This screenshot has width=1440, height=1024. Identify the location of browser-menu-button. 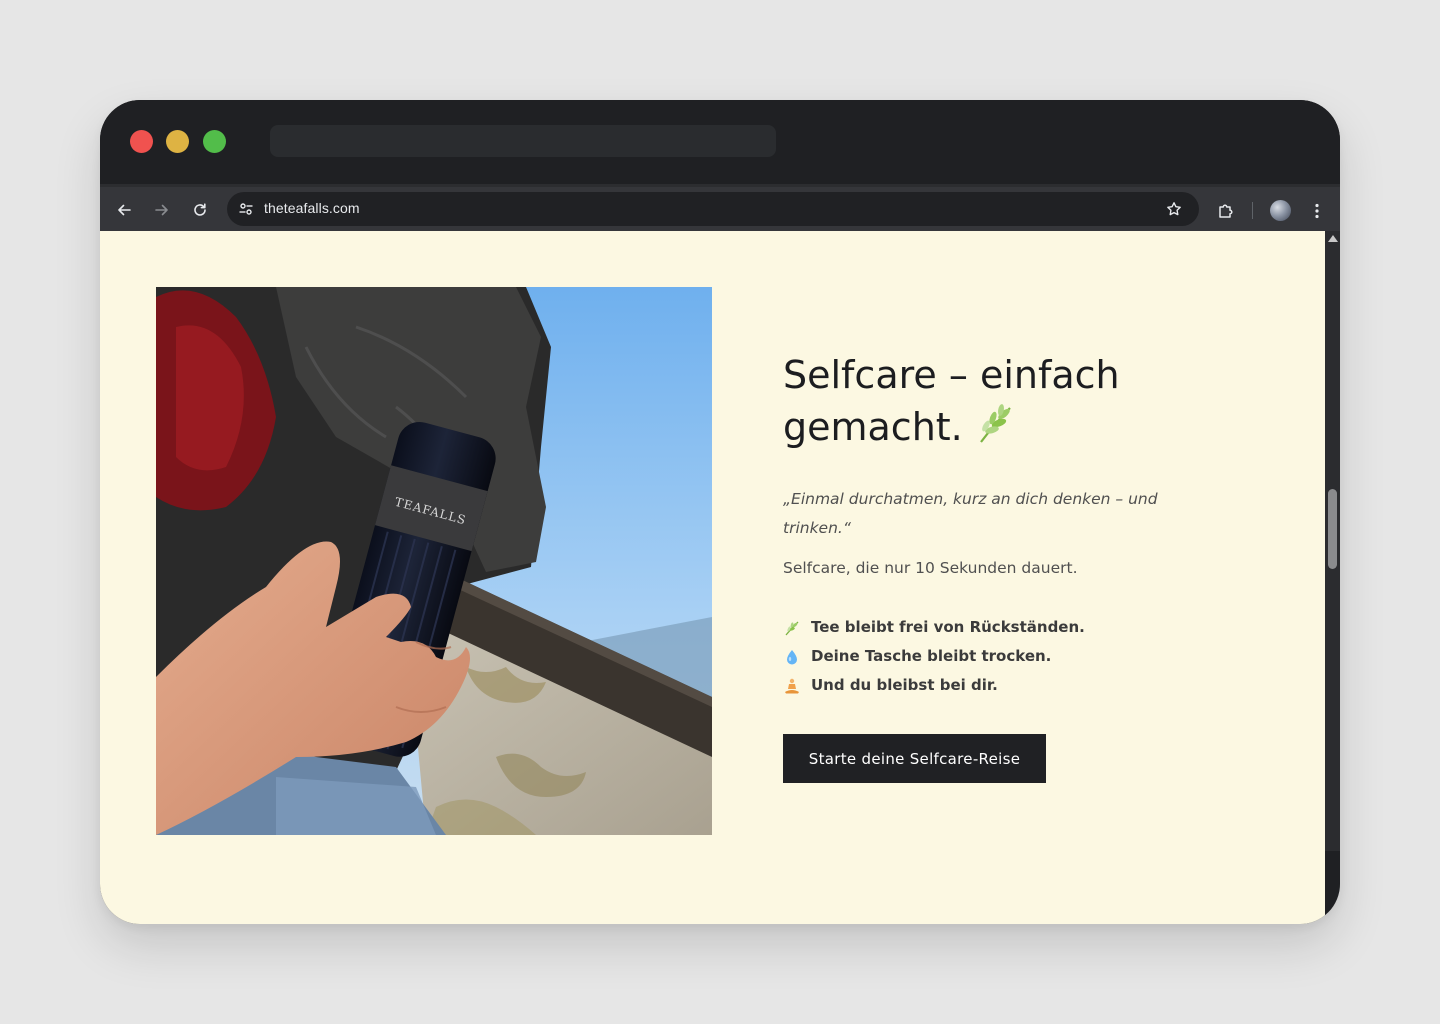
(1317, 211).